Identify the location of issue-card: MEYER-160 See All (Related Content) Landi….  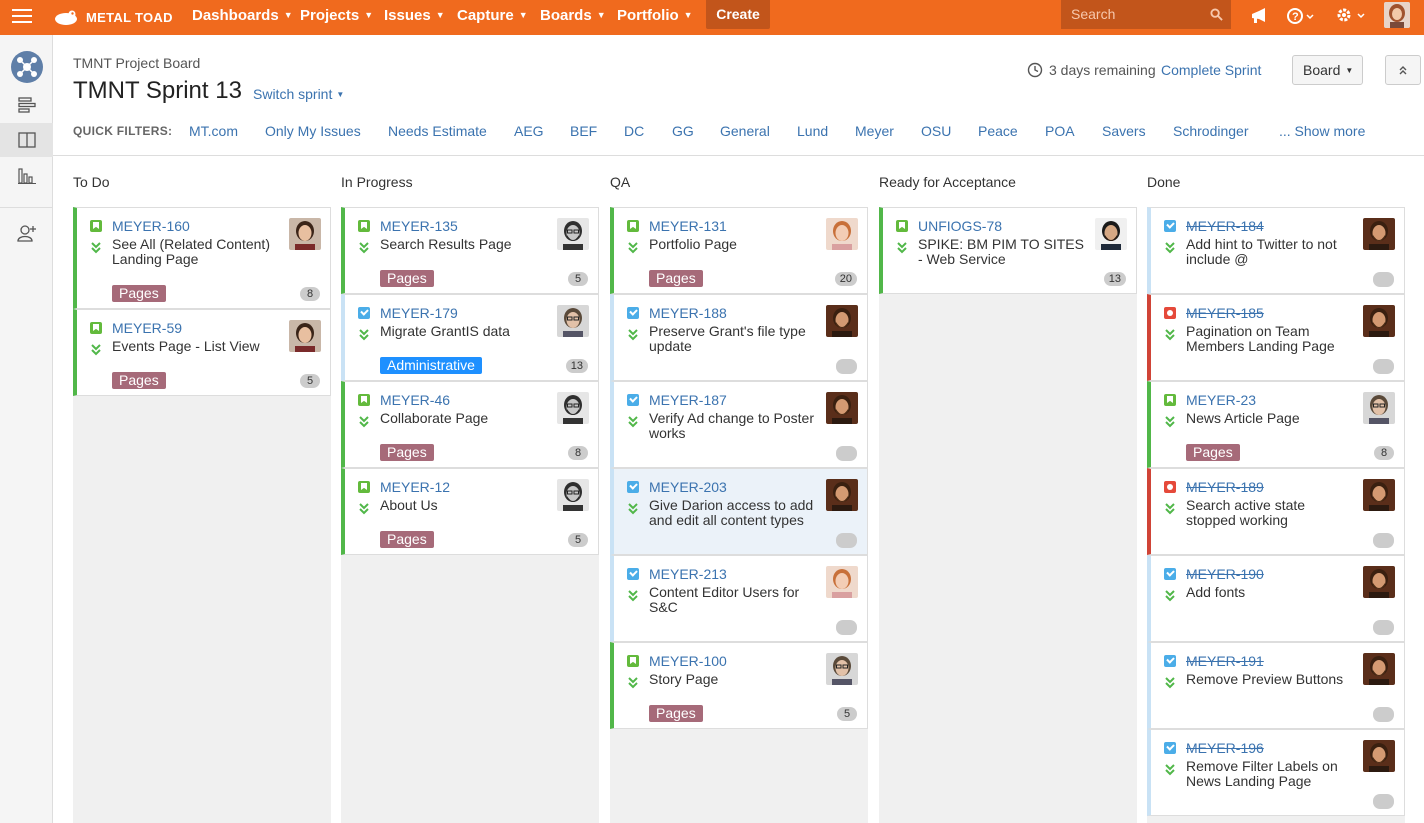
(202, 258).